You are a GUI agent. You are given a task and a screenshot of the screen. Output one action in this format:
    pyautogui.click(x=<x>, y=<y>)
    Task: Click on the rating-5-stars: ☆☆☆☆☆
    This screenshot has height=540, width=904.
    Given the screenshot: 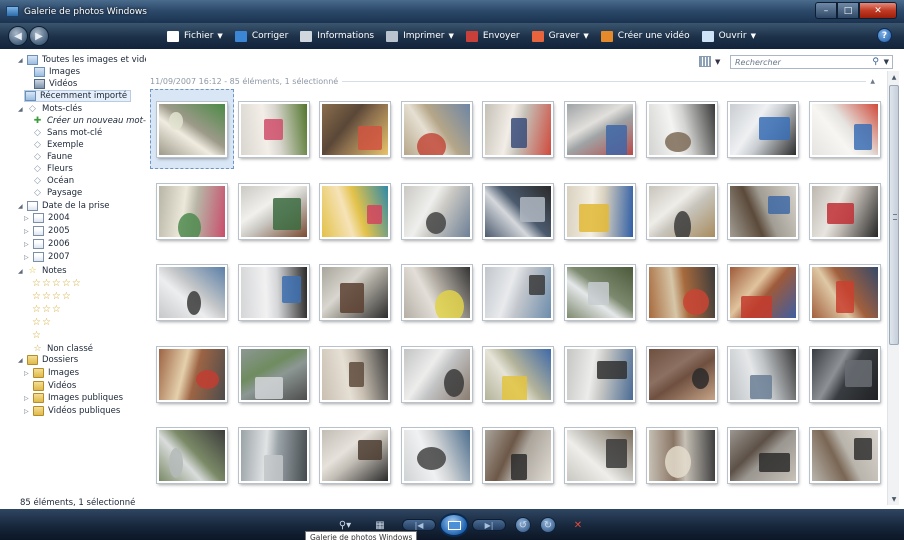 What is the action you would take?
    pyautogui.click(x=57, y=284)
    